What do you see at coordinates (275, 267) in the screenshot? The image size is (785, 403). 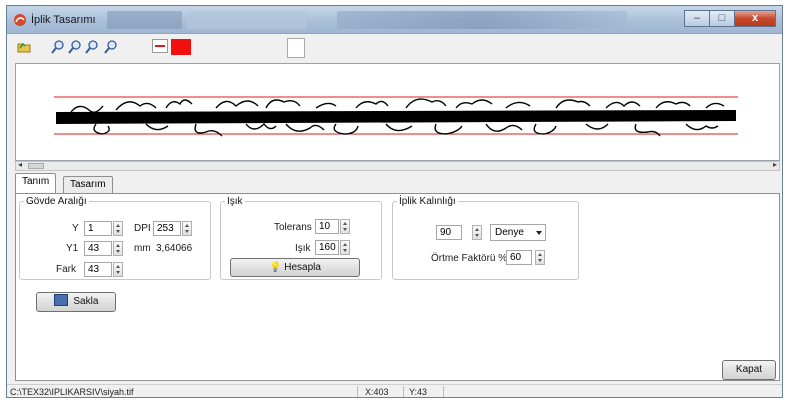 I see `lightbulb-icon: 💡` at bounding box center [275, 267].